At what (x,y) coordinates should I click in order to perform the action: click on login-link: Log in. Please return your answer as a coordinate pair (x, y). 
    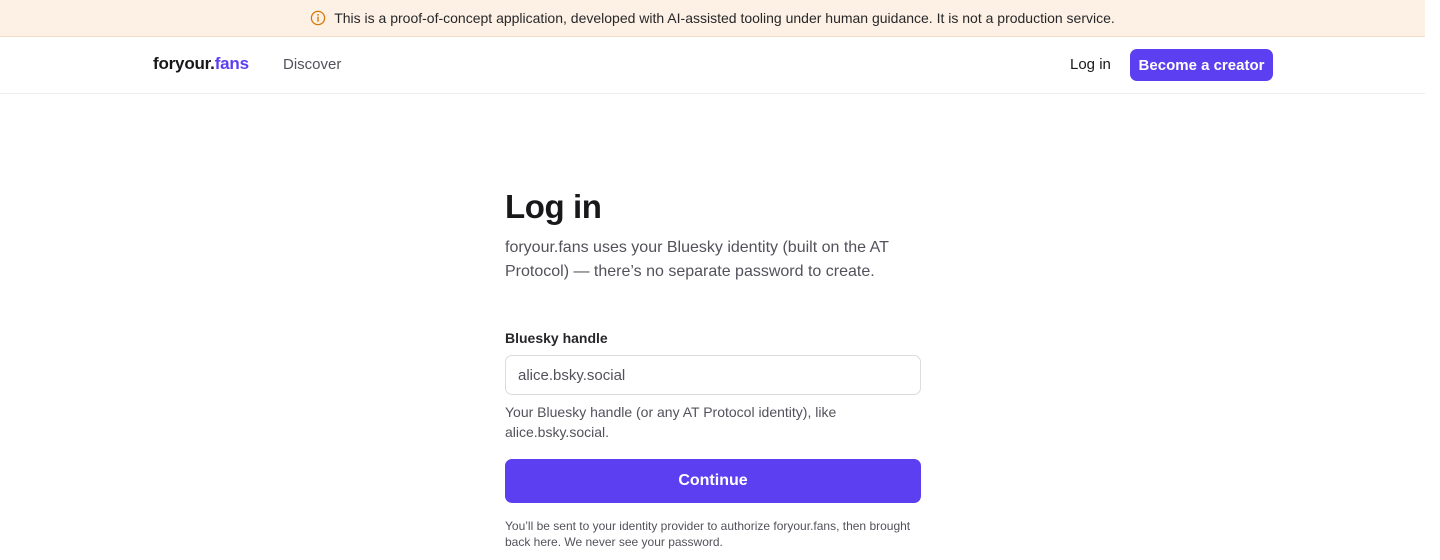
    Looking at the image, I should click on (1090, 64).